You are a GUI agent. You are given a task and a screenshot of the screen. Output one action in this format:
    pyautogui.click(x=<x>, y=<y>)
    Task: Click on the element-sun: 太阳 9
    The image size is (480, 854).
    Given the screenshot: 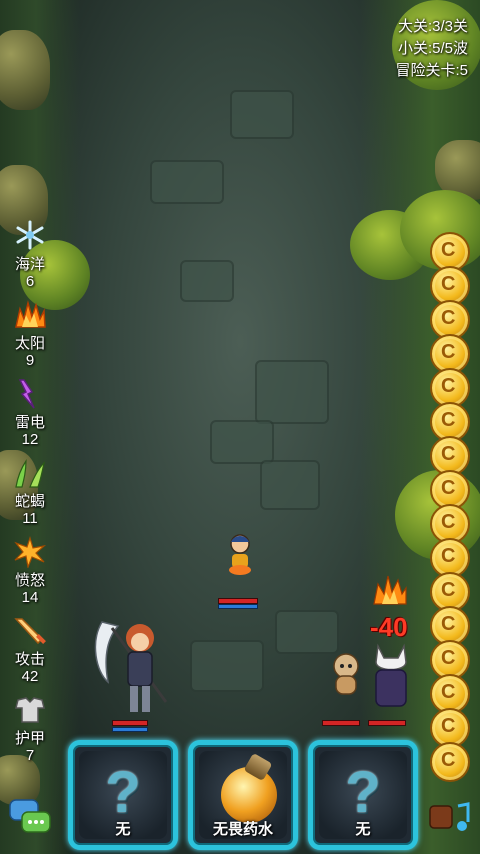 What is the action you would take?
    pyautogui.click(x=30, y=338)
    